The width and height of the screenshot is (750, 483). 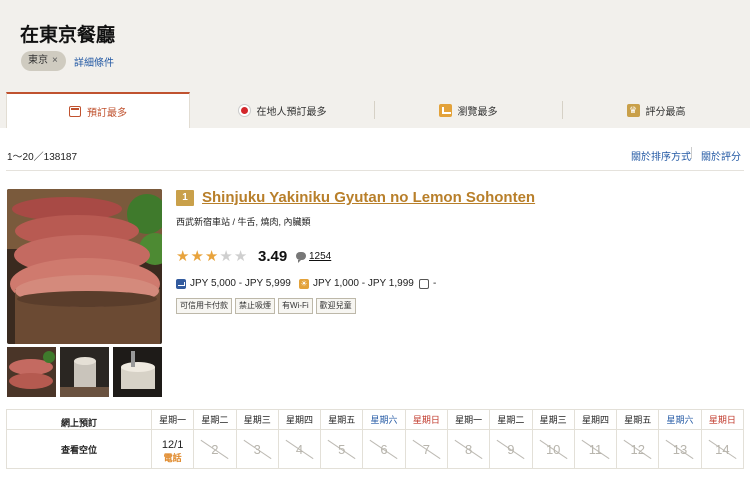 What do you see at coordinates (291, 112) in the screenshot?
I see `tab-label: 在地人預訂最多` at bounding box center [291, 112].